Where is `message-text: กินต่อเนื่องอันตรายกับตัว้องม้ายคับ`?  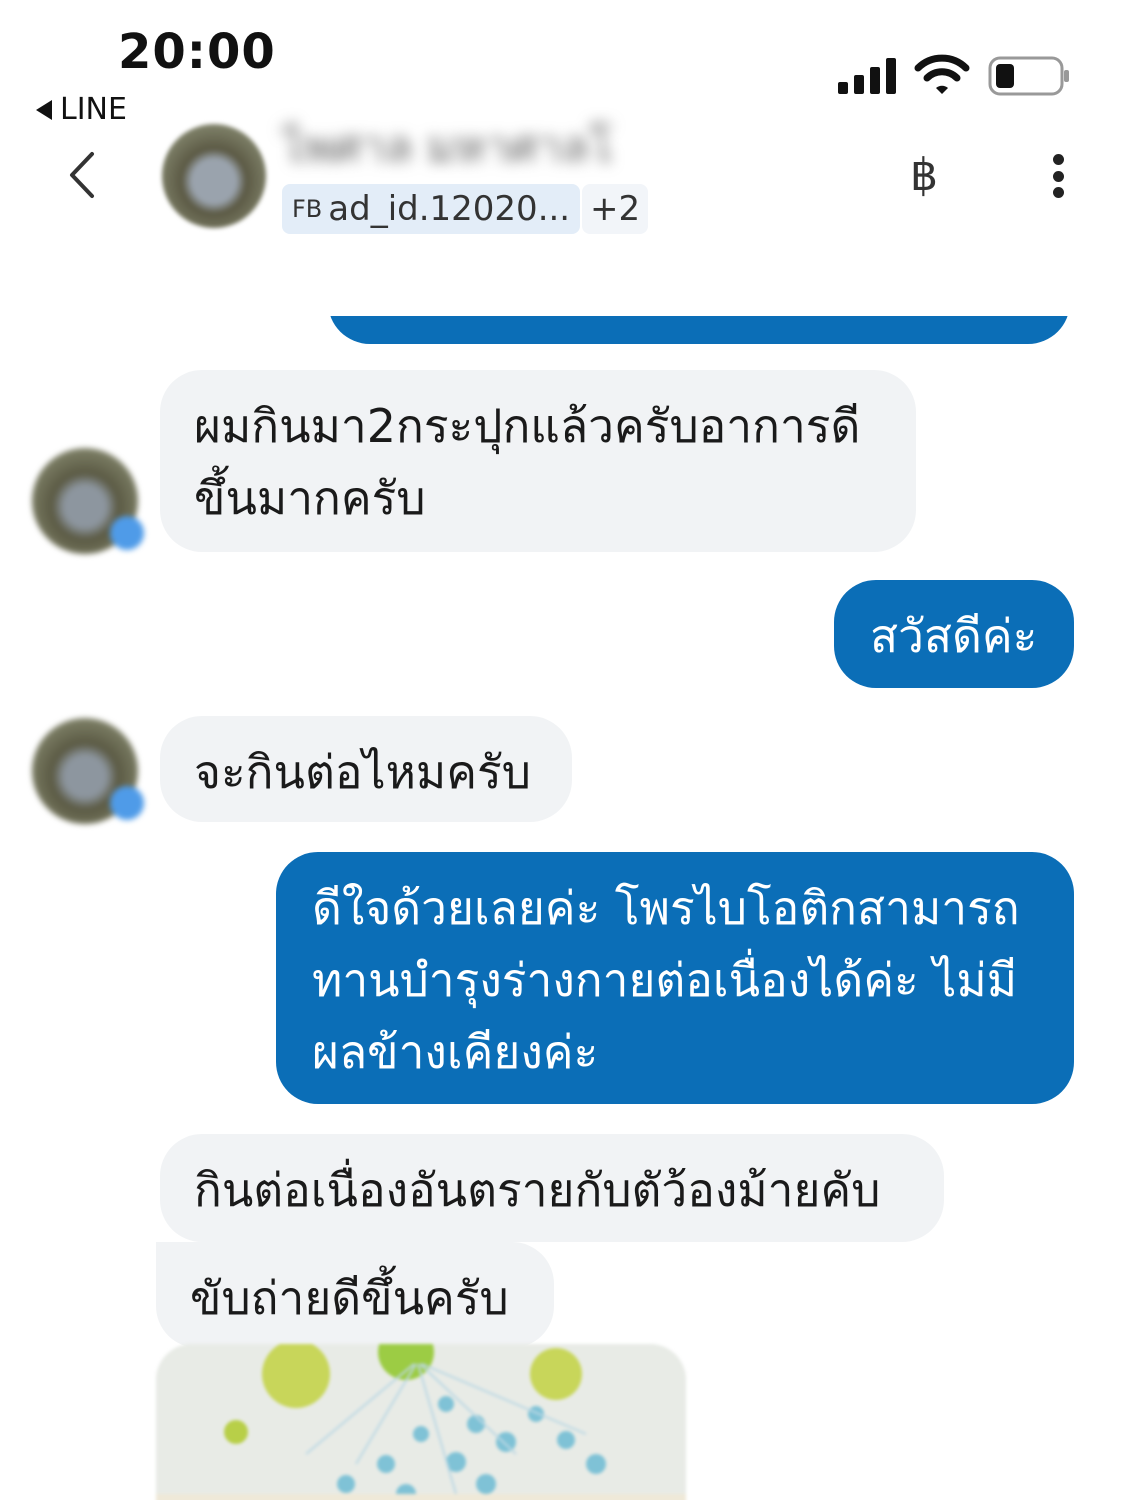 message-text: กินต่อเนื่องอันตรายกับตัว้องม้ายคับ is located at coordinates (537, 1190).